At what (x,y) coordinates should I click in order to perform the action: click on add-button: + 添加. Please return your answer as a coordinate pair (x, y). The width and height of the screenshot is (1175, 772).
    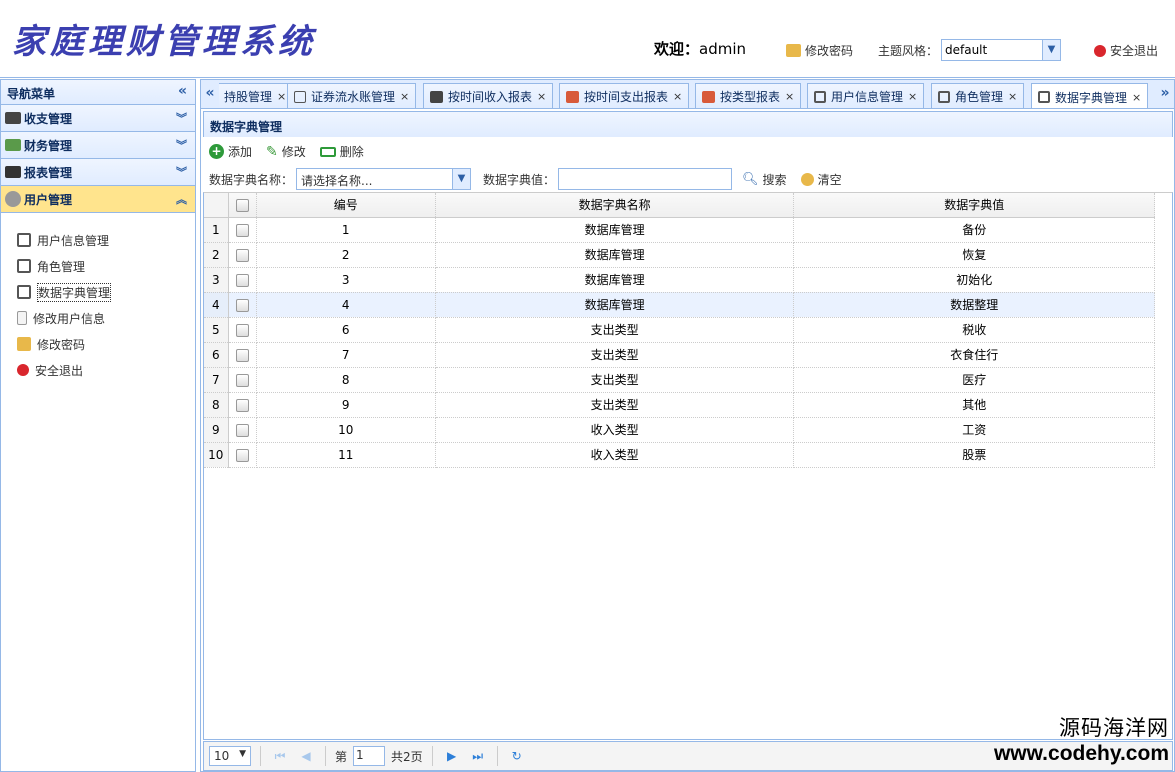
    Looking at the image, I should click on (230, 151).